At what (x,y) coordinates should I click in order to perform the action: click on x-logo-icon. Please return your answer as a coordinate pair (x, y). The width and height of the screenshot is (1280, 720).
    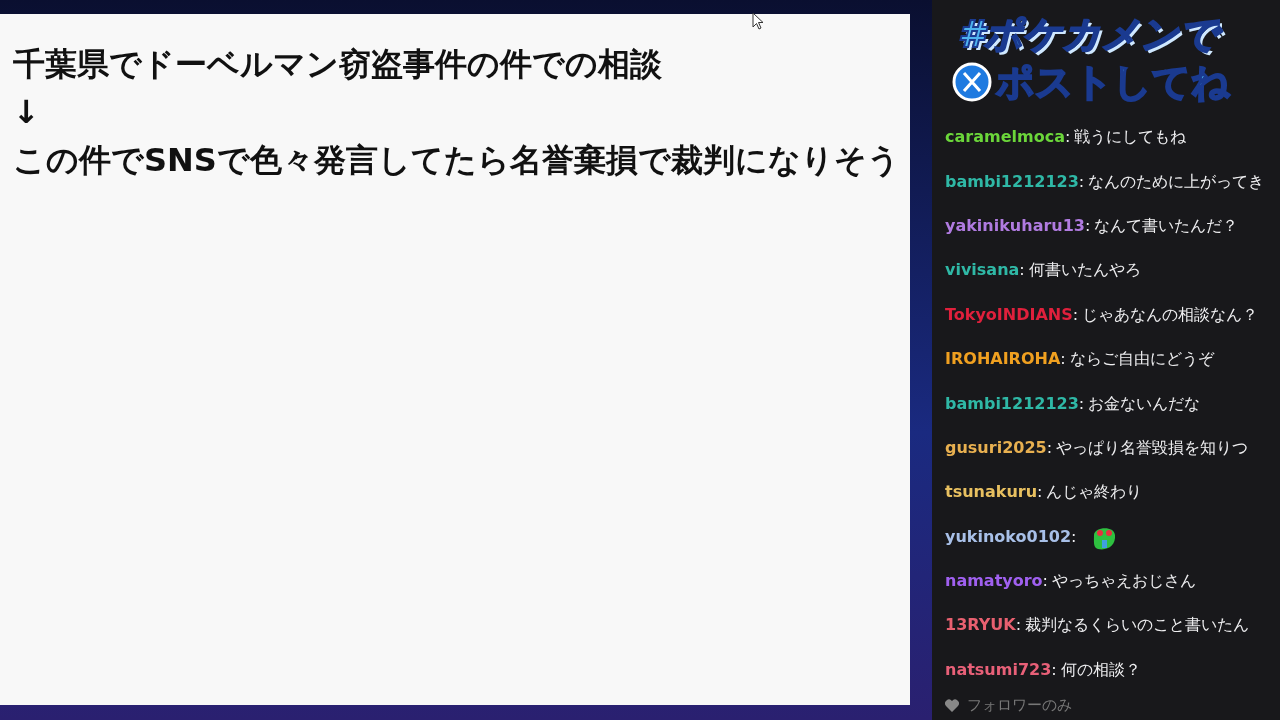
    Looking at the image, I should click on (972, 82).